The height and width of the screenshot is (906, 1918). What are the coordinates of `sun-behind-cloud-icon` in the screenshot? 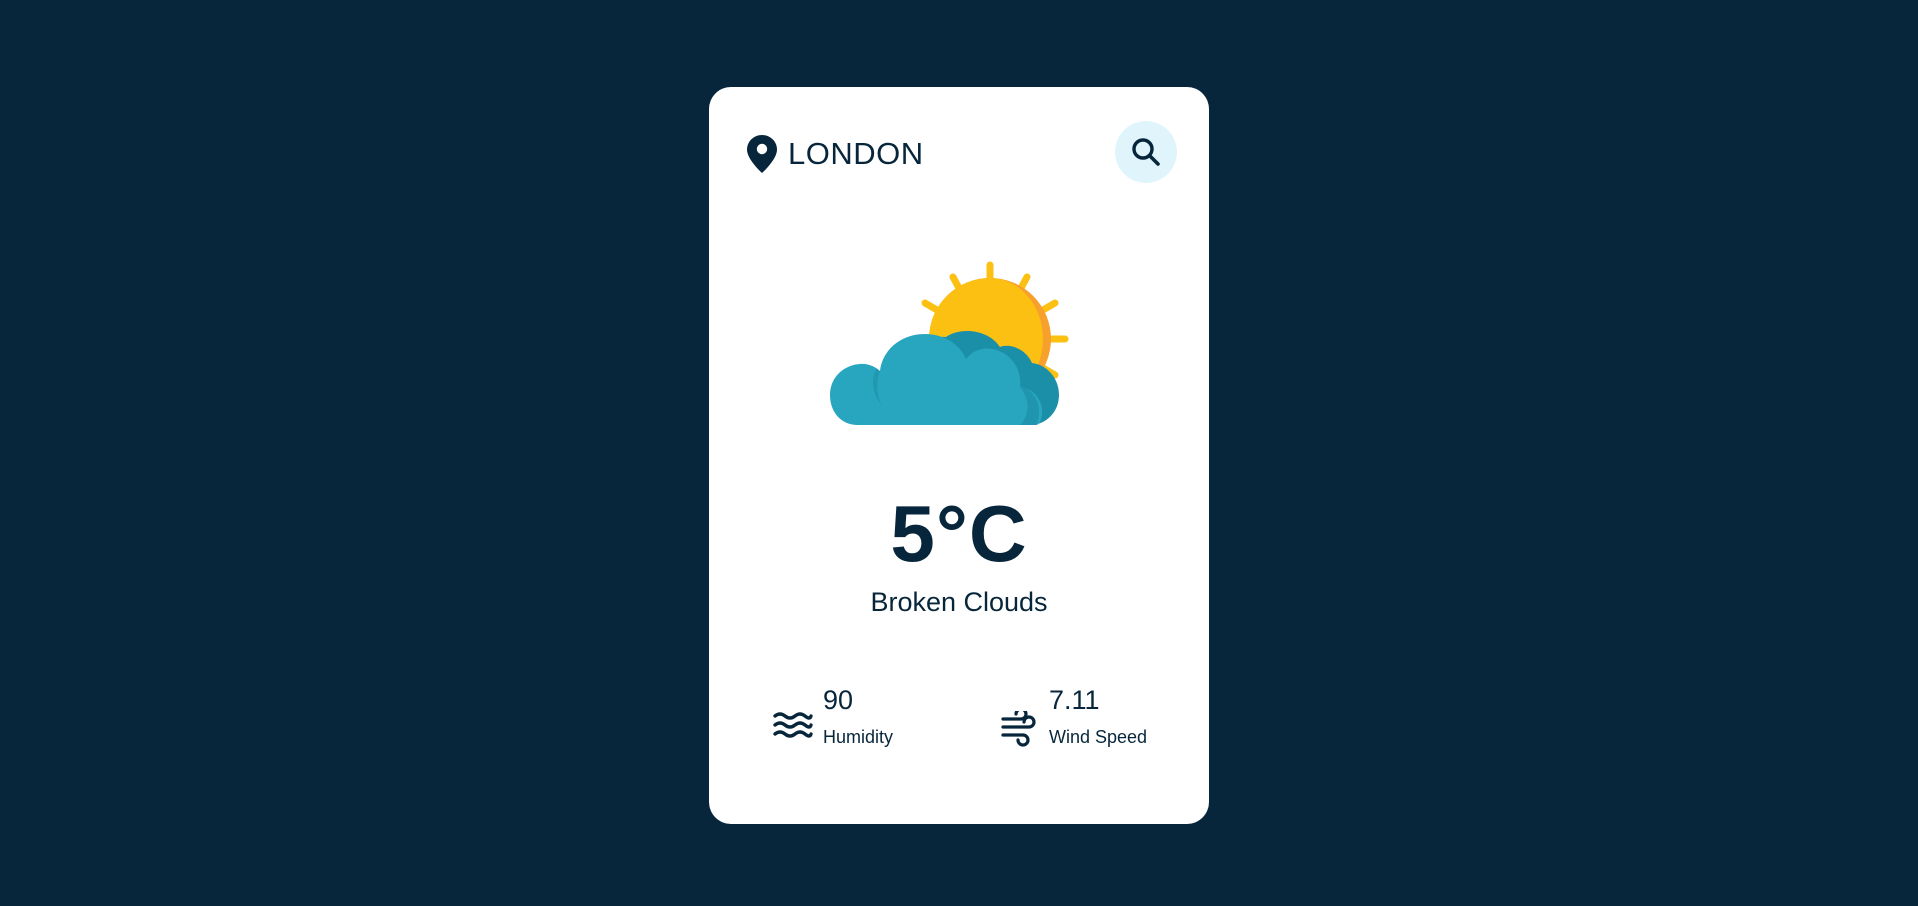 It's located at (949, 343).